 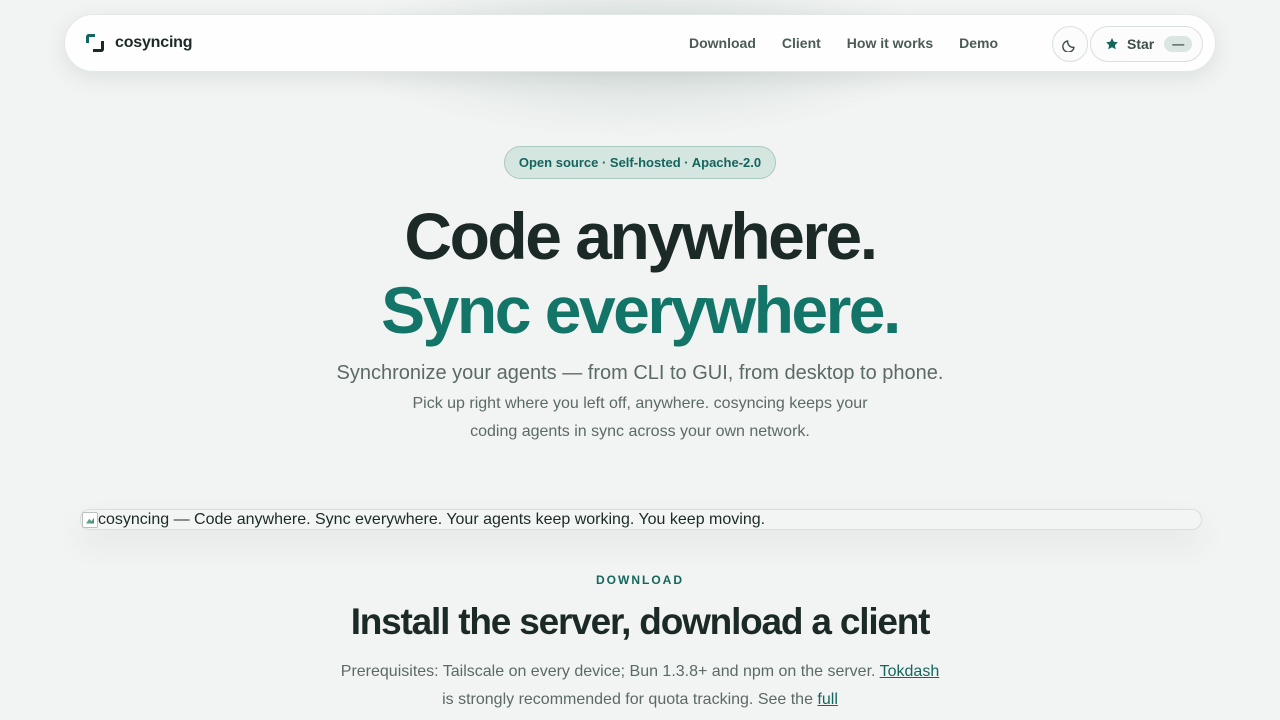 I want to click on brand-name: cosyncing, so click(x=154, y=42).